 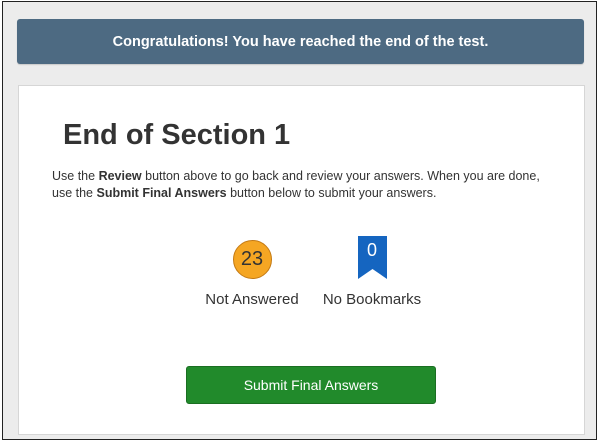 I want to click on submit-keyword: Submit Final Answers, so click(x=161, y=193).